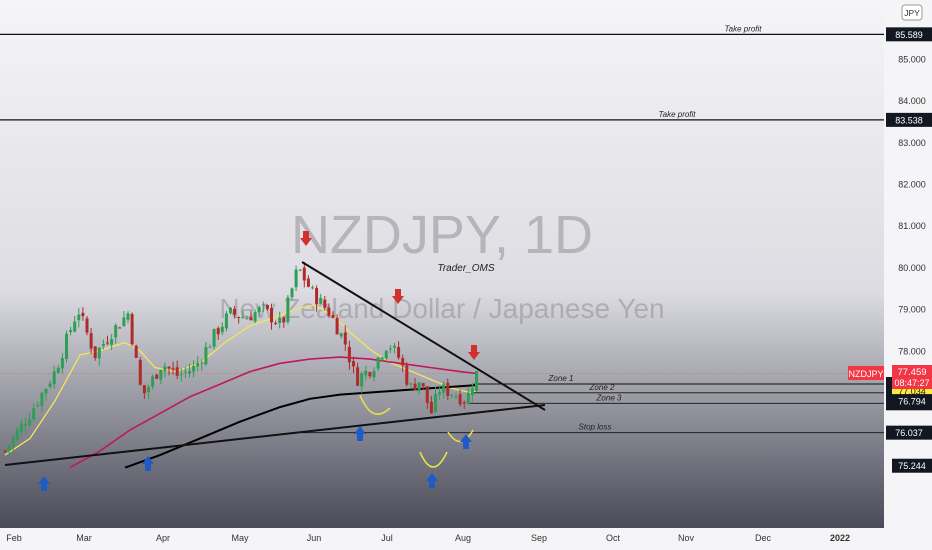  What do you see at coordinates (686, 538) in the screenshot?
I see `x-tick-label: Nov` at bounding box center [686, 538].